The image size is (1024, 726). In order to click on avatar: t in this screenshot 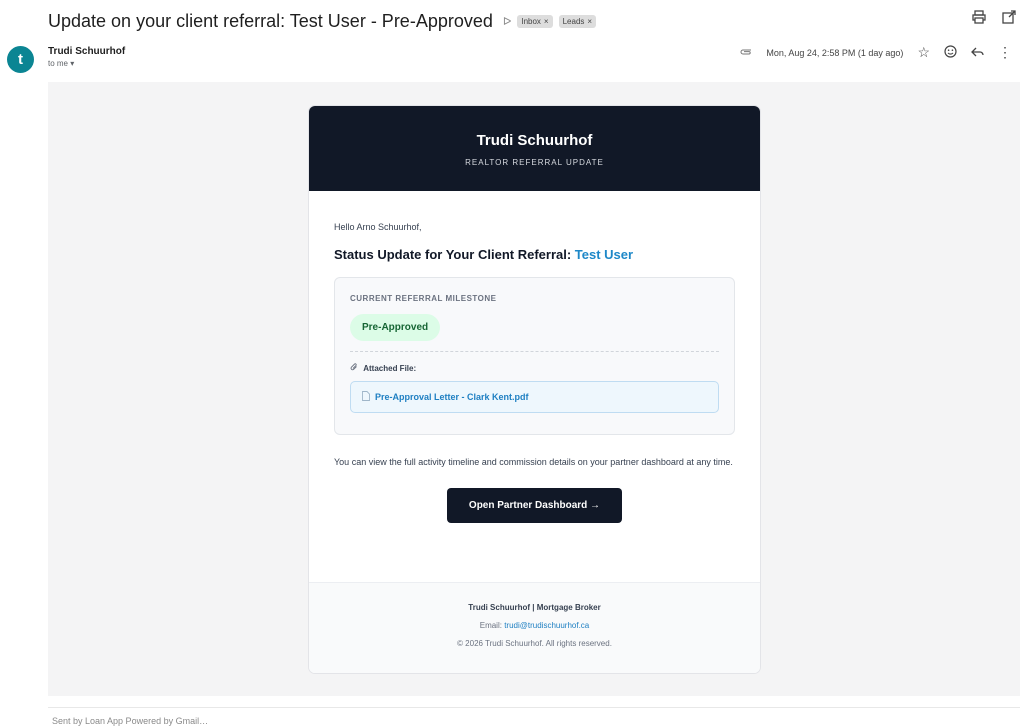, I will do `click(20, 59)`.